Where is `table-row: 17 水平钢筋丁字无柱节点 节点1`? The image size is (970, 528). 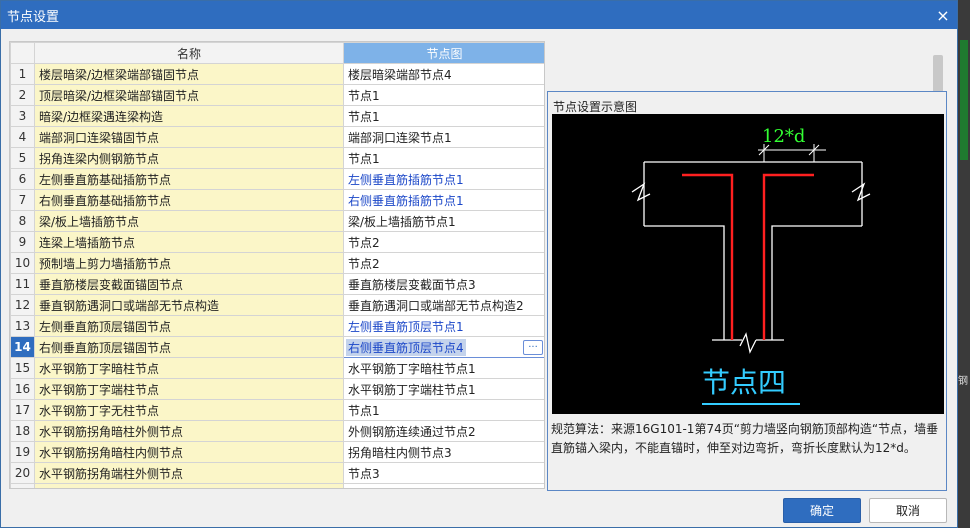
table-row: 17 水平钢筋丁字无柱节点 节点1 is located at coordinates (277, 410).